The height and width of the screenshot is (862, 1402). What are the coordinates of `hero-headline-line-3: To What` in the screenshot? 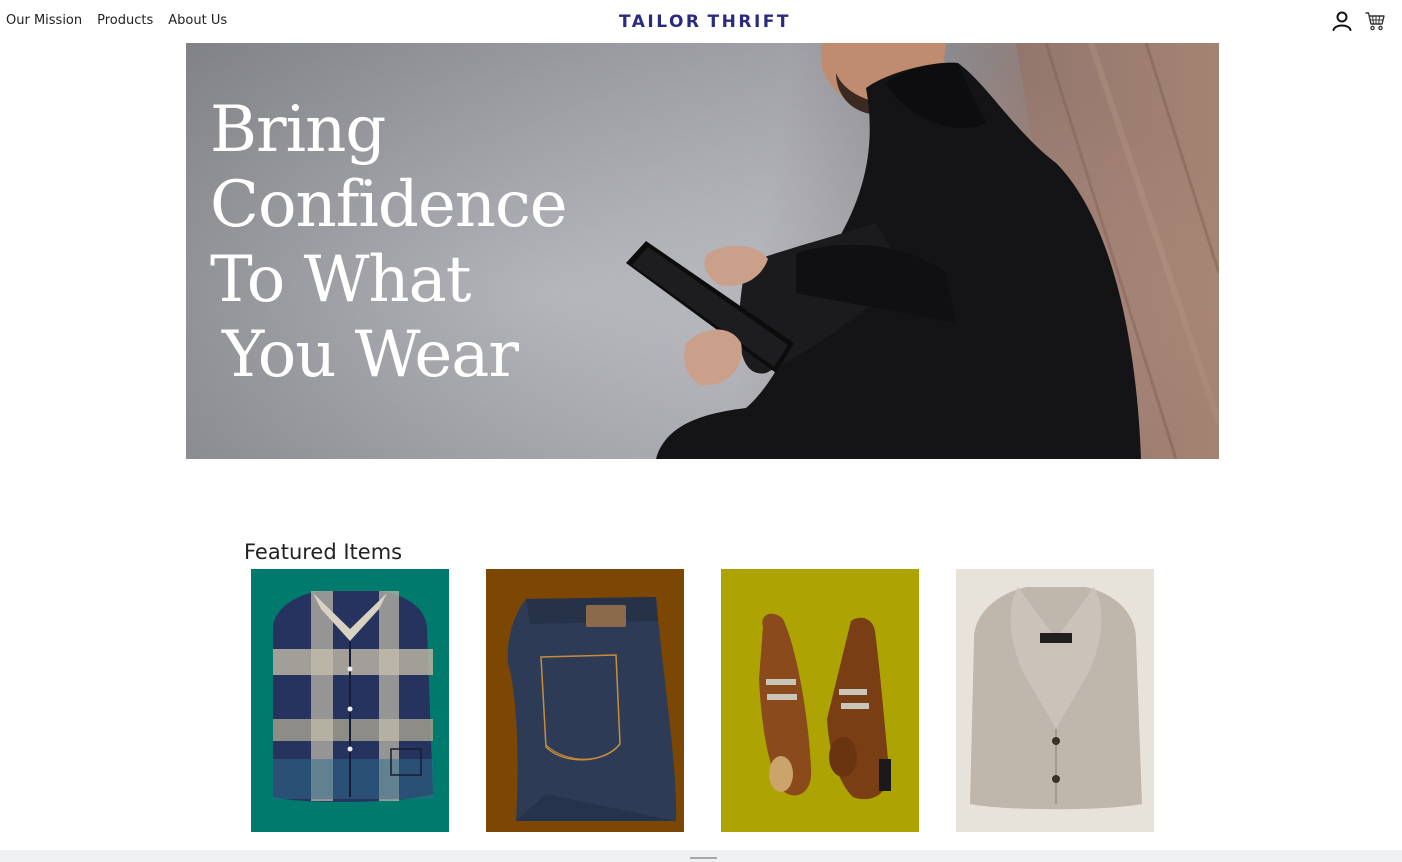 It's located at (340, 280).